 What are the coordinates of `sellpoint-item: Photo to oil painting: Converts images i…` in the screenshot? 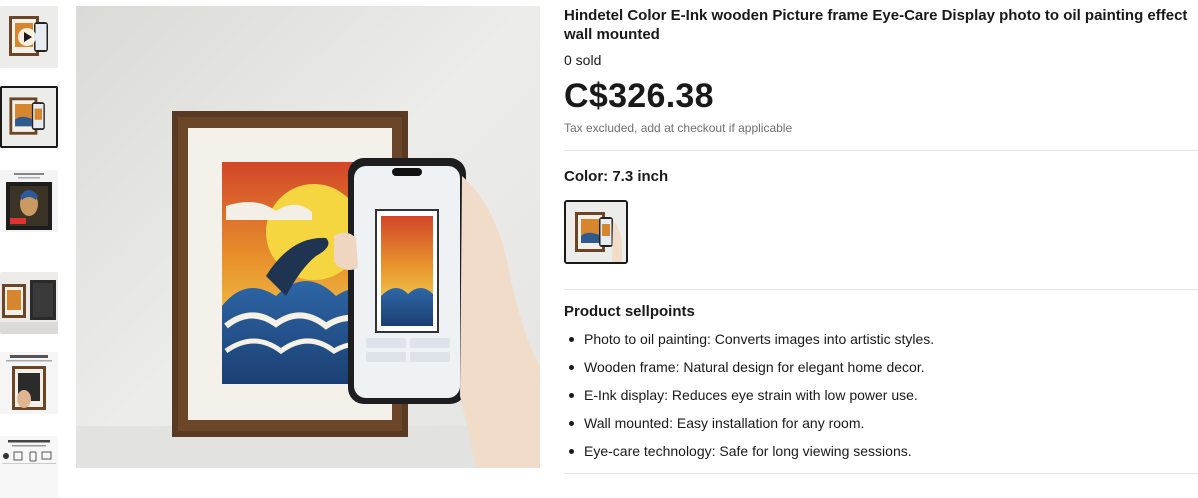 It's located at (881, 344).